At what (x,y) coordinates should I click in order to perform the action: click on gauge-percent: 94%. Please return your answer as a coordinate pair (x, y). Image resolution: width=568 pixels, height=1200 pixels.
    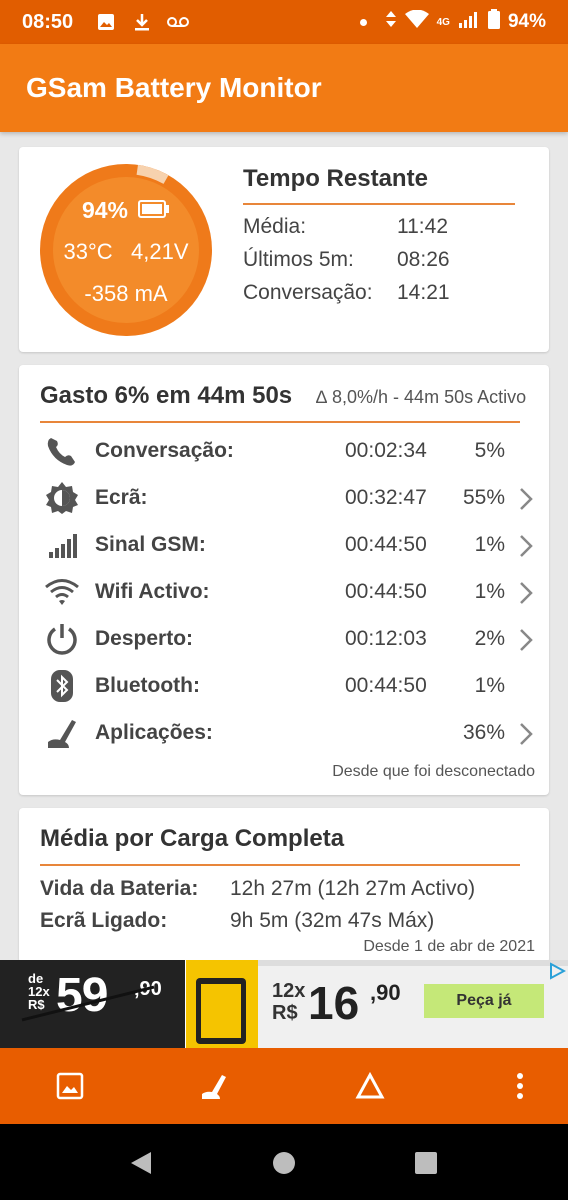
    Looking at the image, I should click on (105, 210).